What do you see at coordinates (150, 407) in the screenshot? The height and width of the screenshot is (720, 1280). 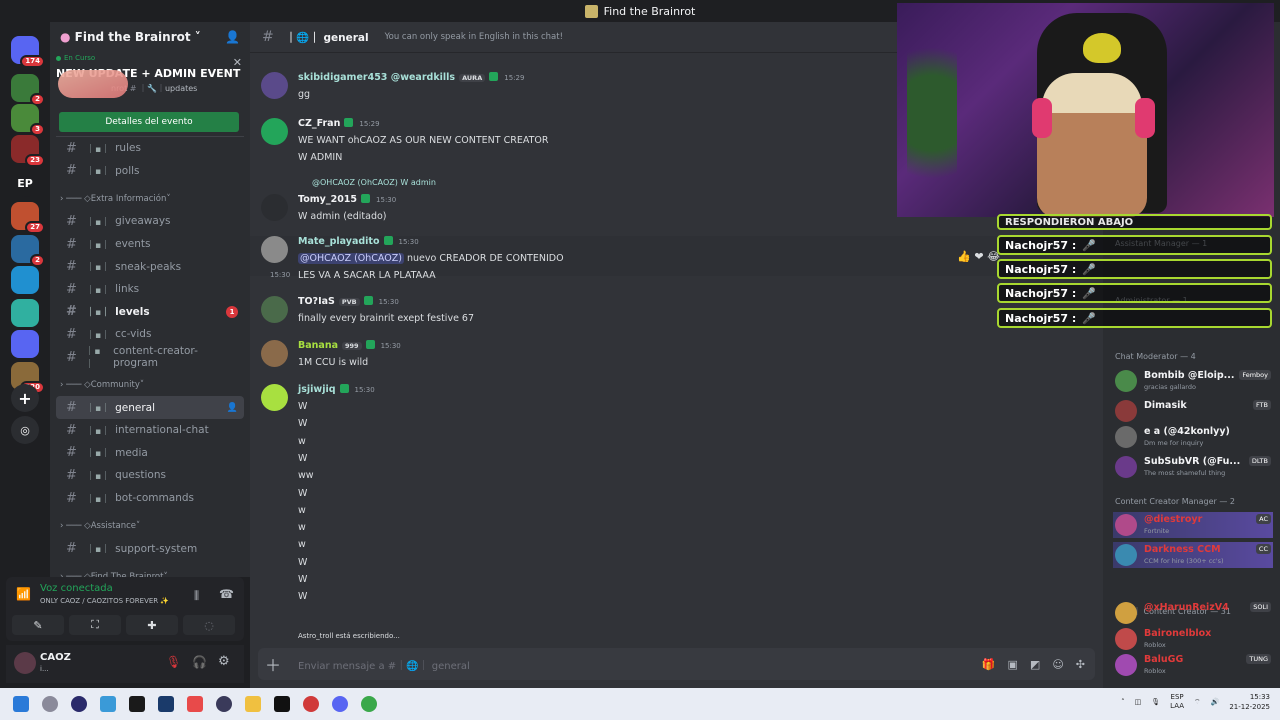 I see `channel-item-general: # ｜▪｜ general 👤` at bounding box center [150, 407].